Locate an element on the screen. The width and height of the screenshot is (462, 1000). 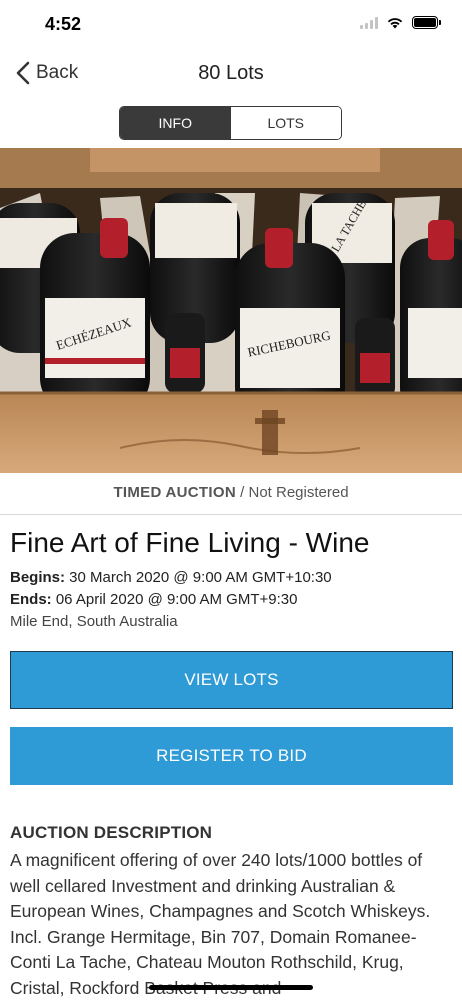
navigation-bar: Back 80 Lots is located at coordinates (231, 74).